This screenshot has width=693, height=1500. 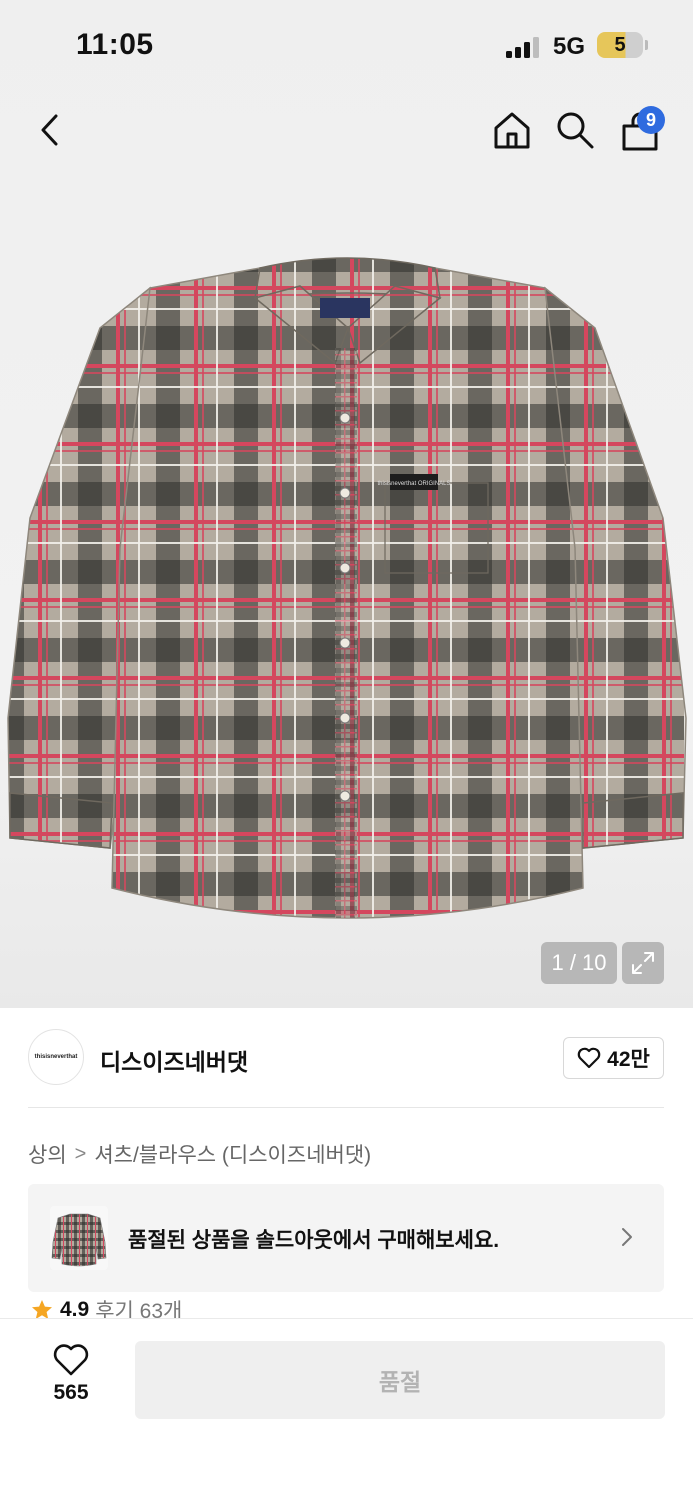 I want to click on home-button, so click(x=512, y=130).